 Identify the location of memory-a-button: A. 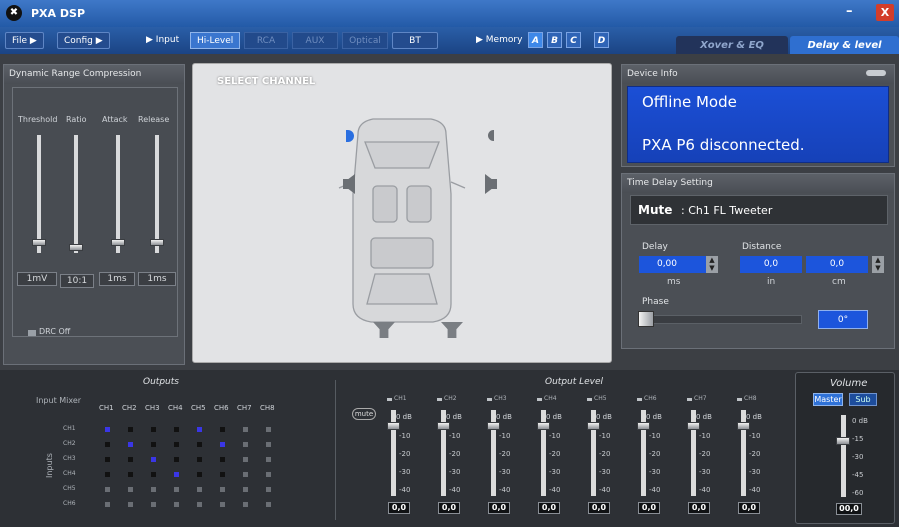
(535, 40).